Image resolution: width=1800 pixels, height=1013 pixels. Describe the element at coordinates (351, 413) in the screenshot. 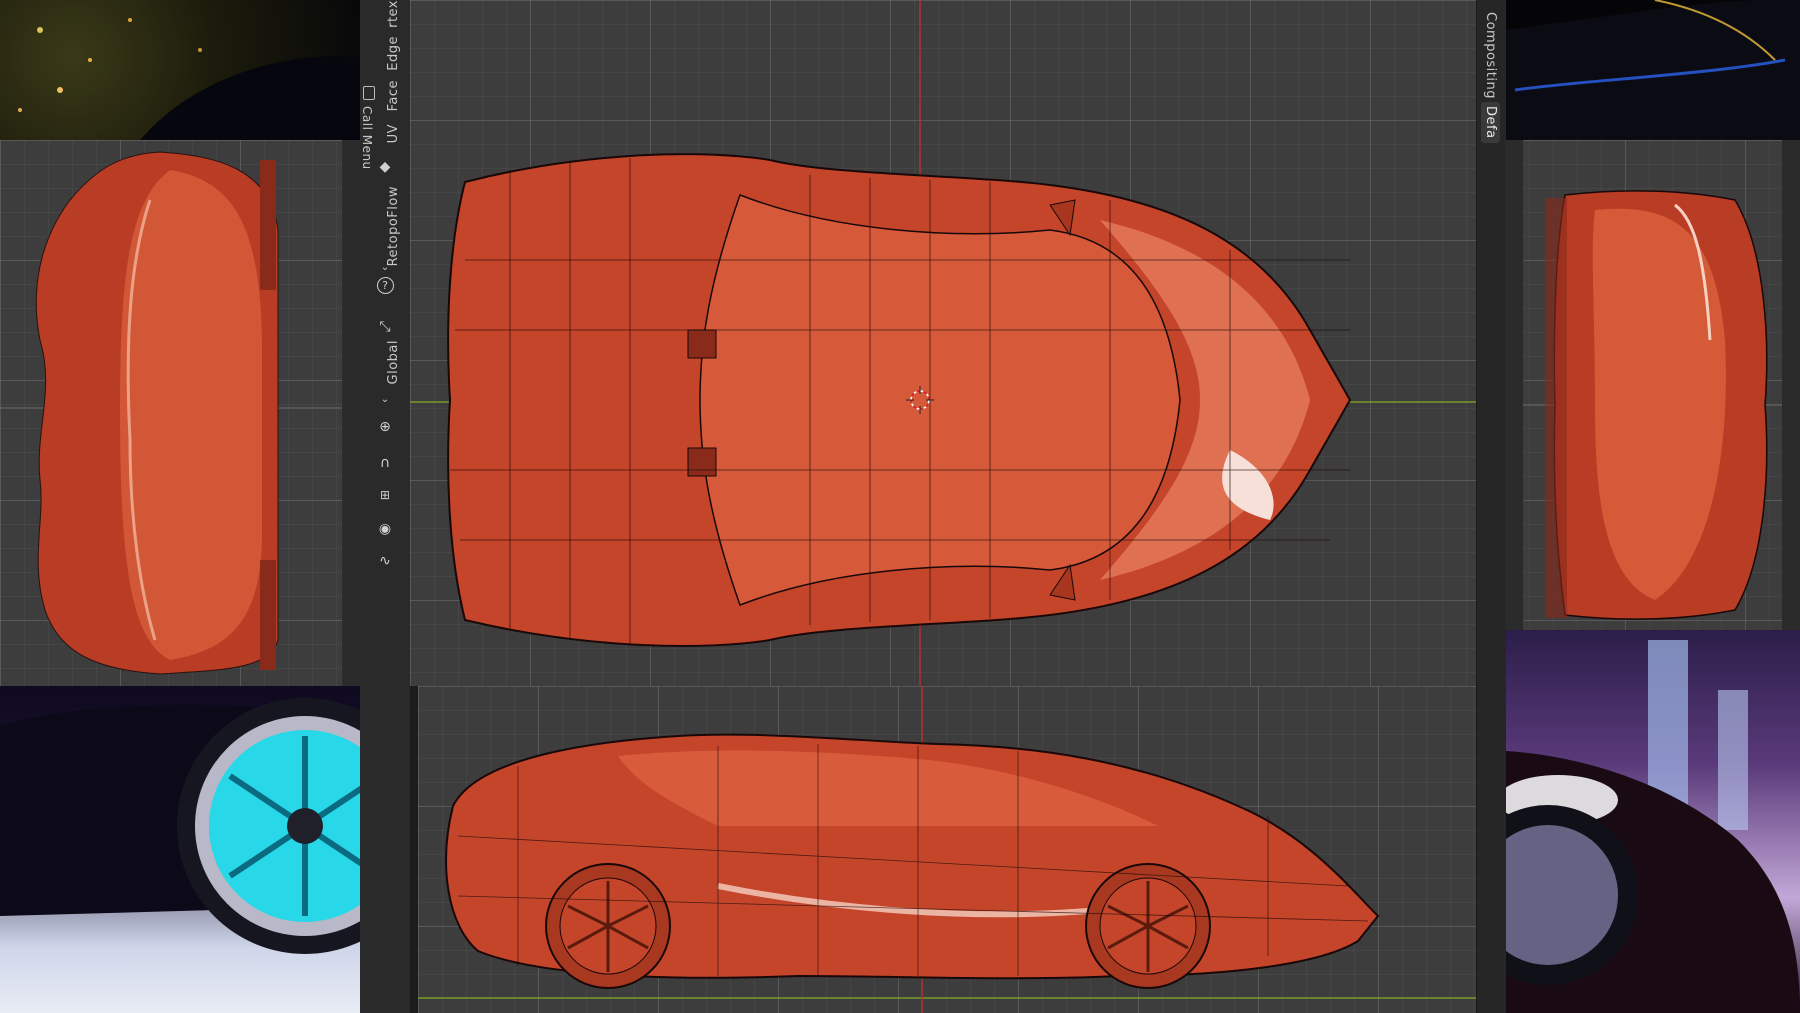

I see `front-view-mini-toolbar` at that location.